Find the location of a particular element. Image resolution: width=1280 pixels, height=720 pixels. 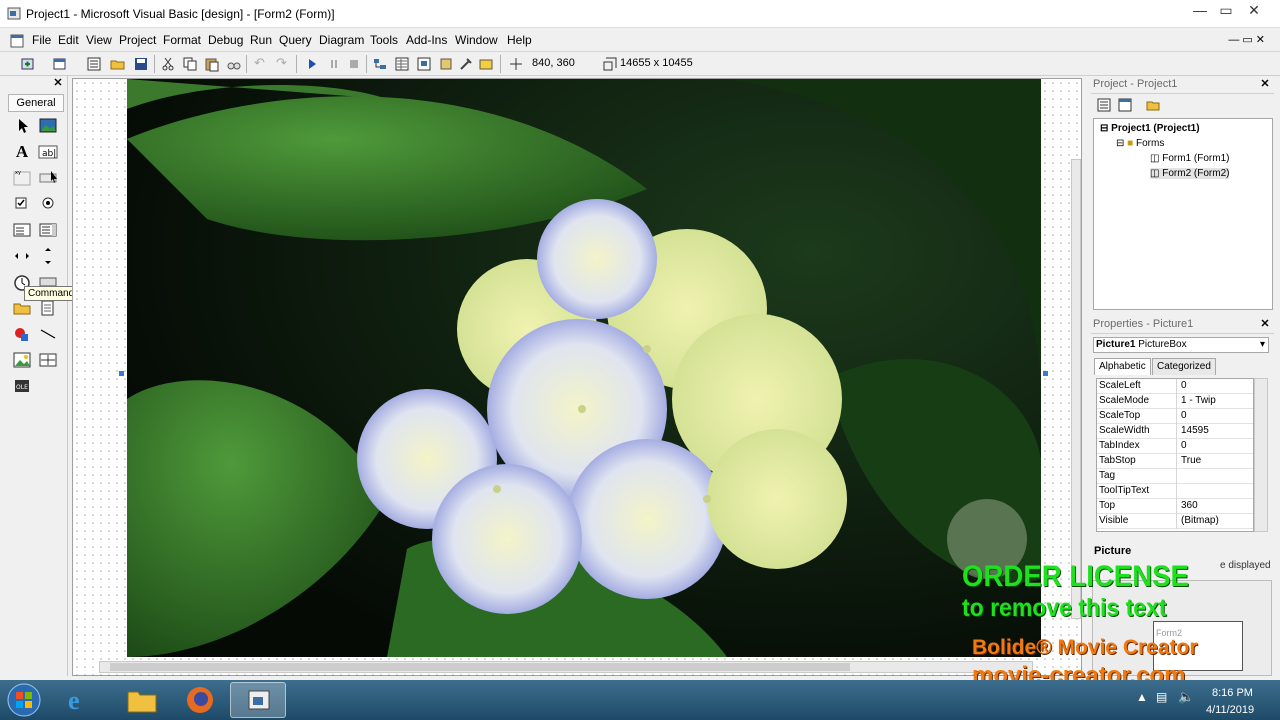

open-project-icon is located at coordinates (118, 64).